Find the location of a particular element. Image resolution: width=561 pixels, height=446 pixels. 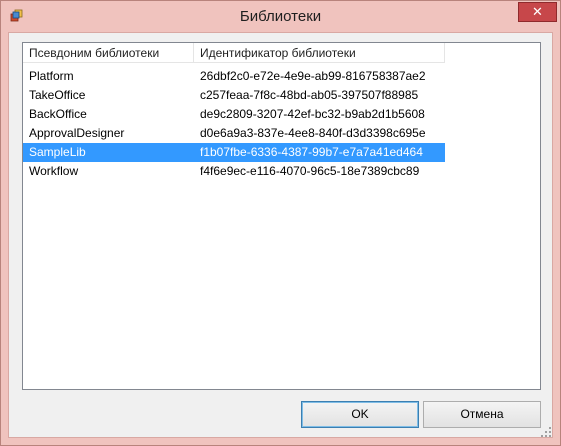

library-alias: Platform is located at coordinates (51, 76).